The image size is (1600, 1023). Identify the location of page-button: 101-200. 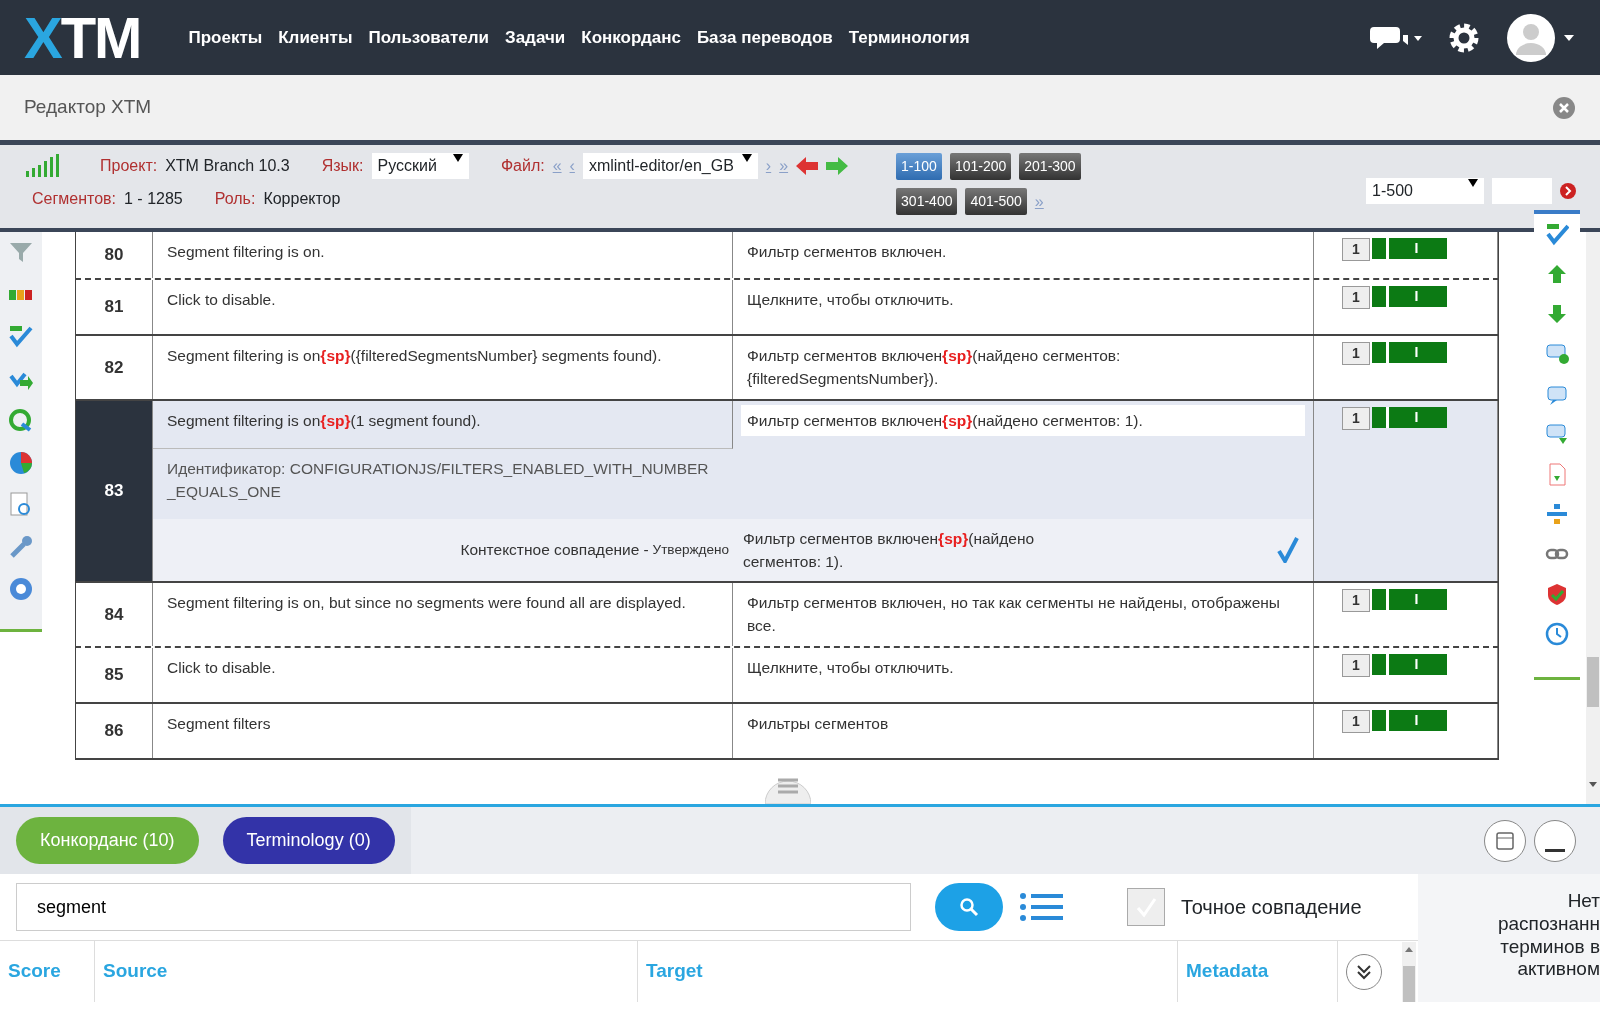
(980, 166).